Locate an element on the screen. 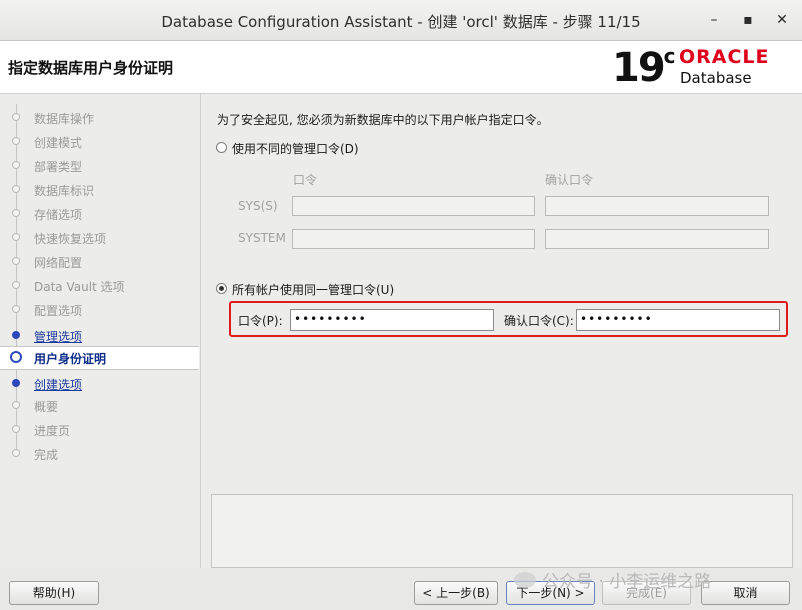 The width and height of the screenshot is (802, 610). sys-label: SYS(S) is located at coordinates (258, 206).